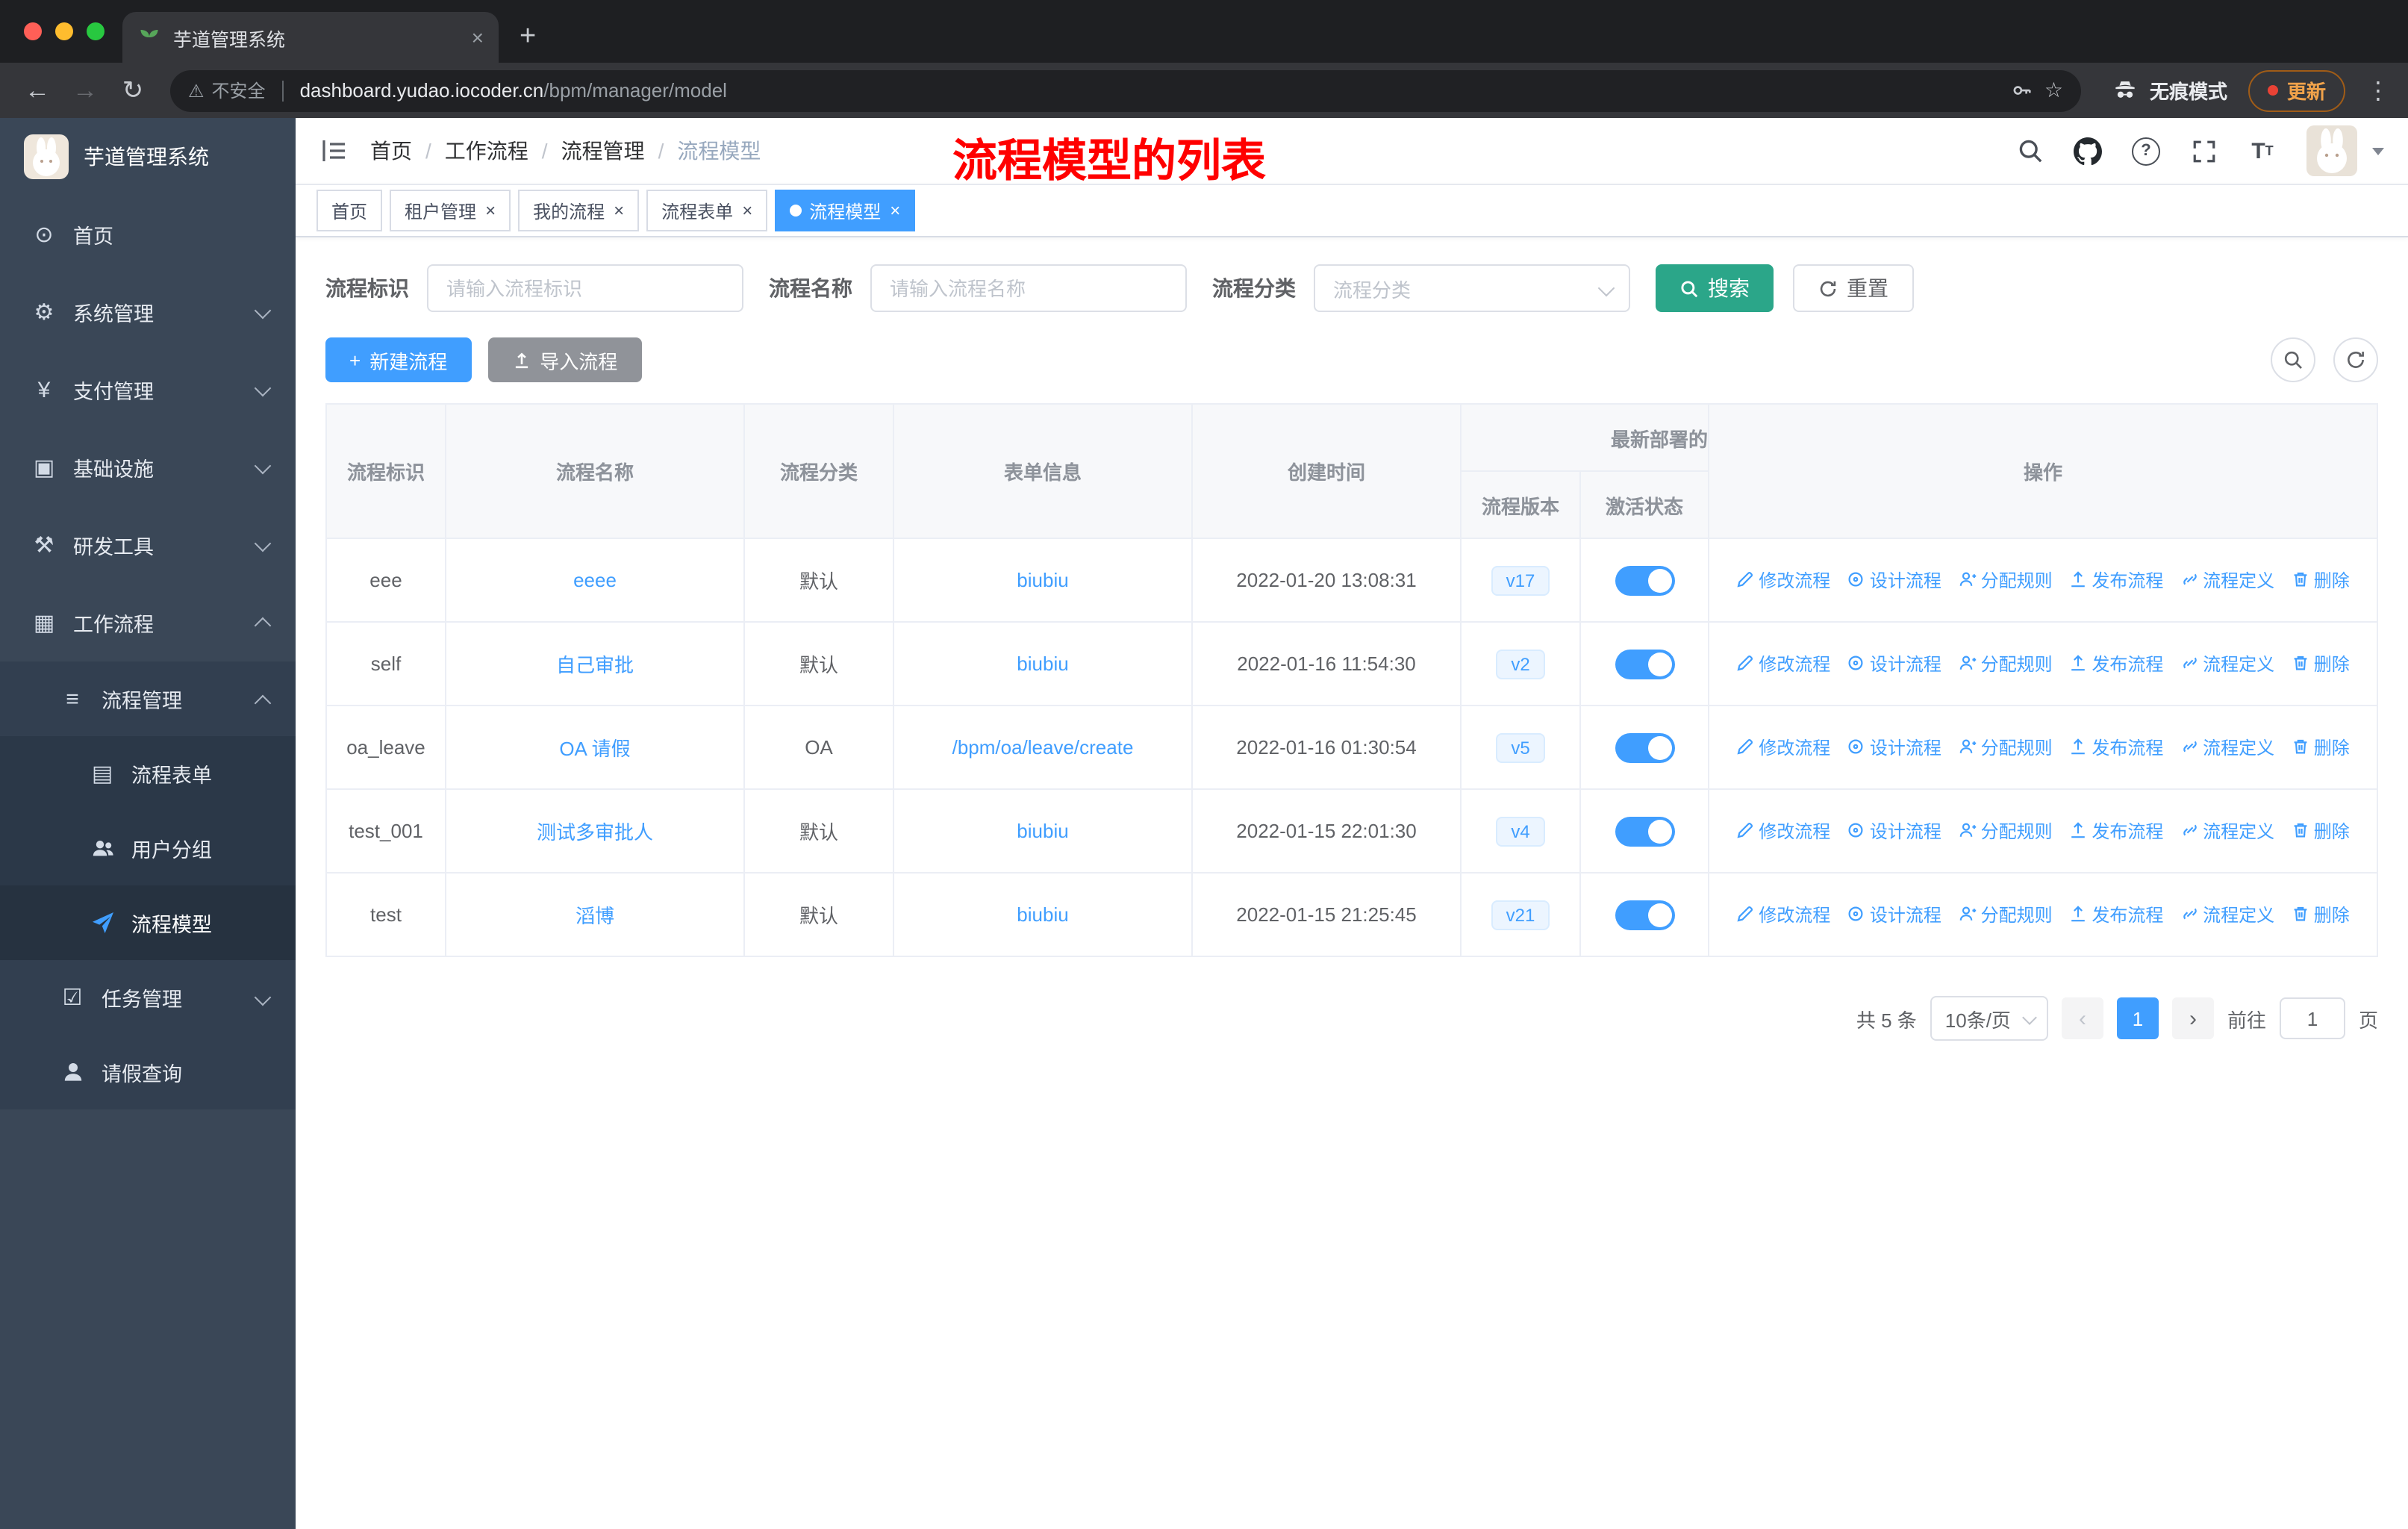 The height and width of the screenshot is (1529, 2408). I want to click on app-logo: 芋道管理系统, so click(148, 157).